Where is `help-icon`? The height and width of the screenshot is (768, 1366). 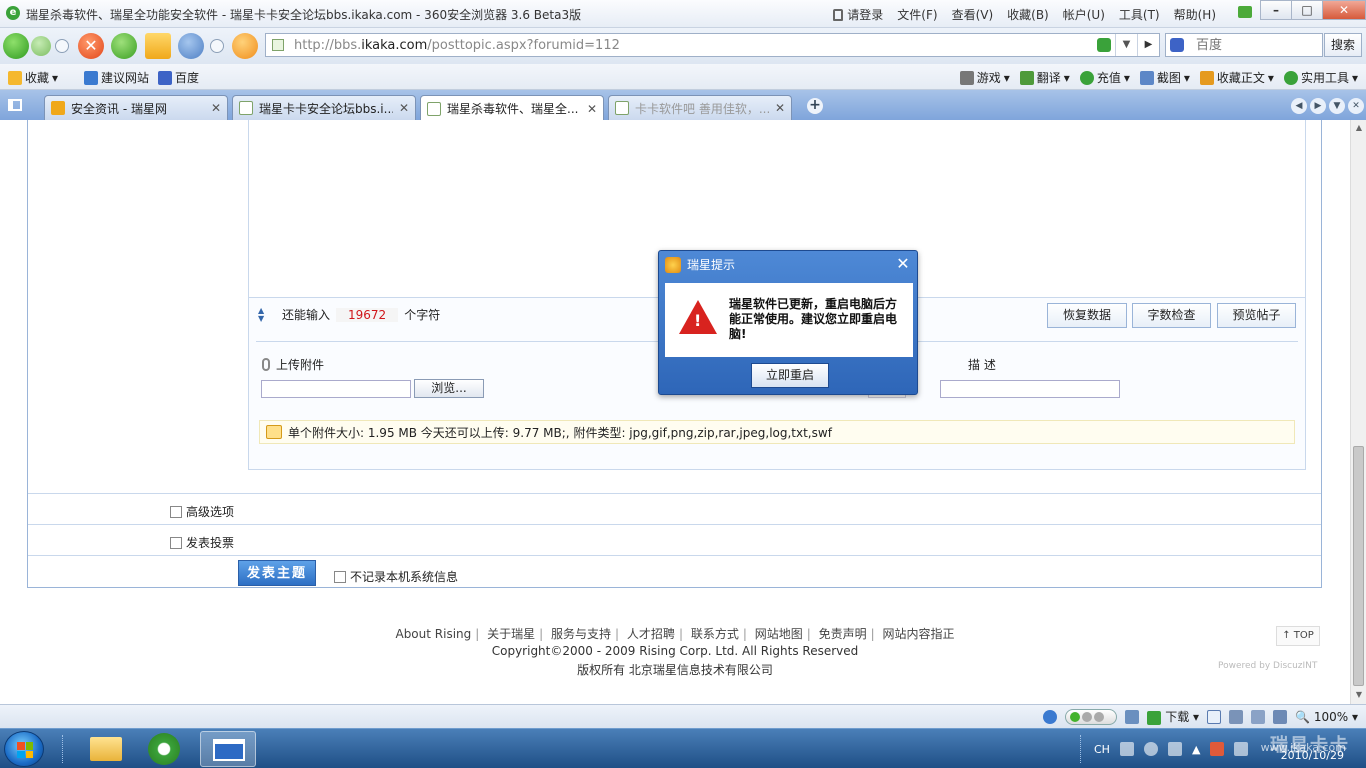 help-icon is located at coordinates (1150, 749).